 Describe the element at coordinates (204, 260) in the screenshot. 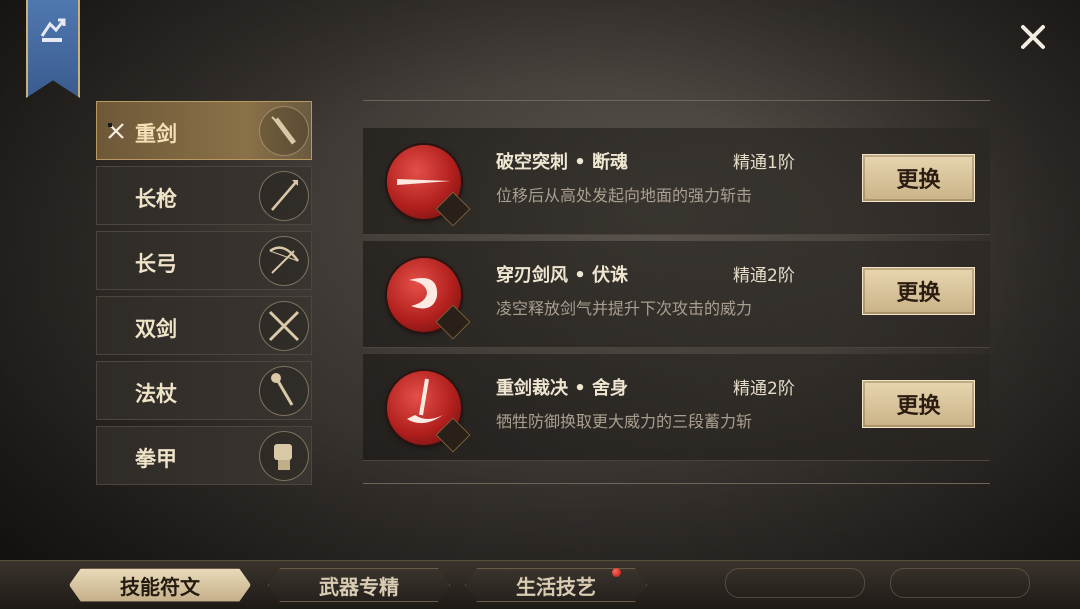

I see `weapon-item-longbow: 长弓` at that location.